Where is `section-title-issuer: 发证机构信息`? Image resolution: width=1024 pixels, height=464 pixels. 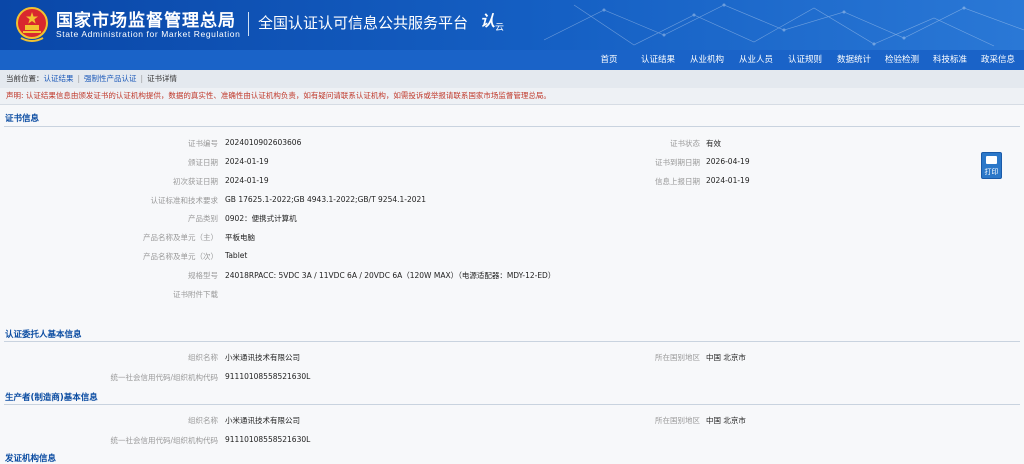 section-title-issuer: 发证机构信息 is located at coordinates (31, 459).